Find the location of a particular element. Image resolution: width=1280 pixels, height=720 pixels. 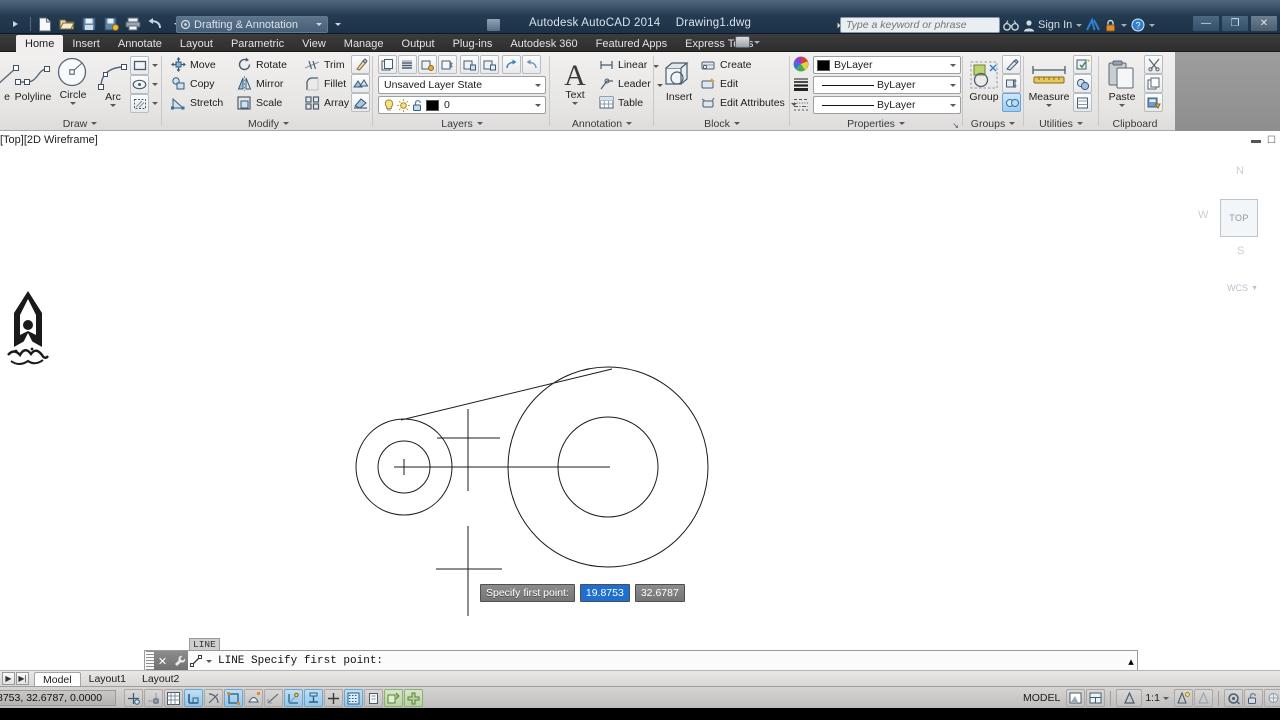

search-input is located at coordinates (920, 25).